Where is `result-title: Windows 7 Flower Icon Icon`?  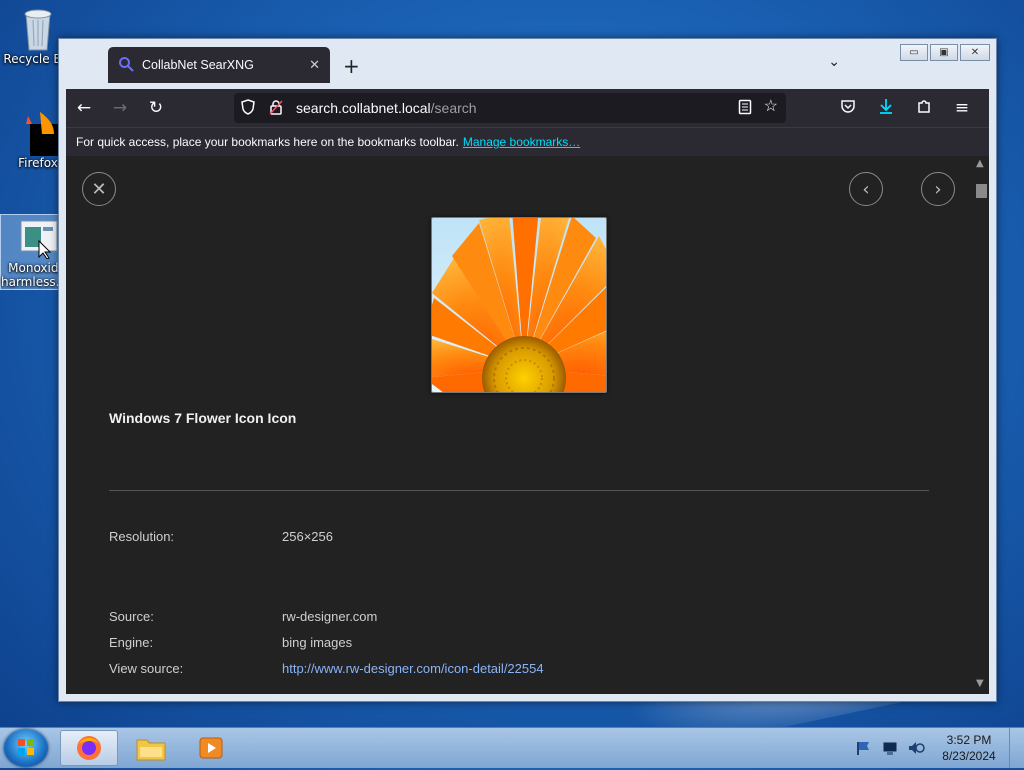
result-title: Windows 7 Flower Icon Icon is located at coordinates (203, 418).